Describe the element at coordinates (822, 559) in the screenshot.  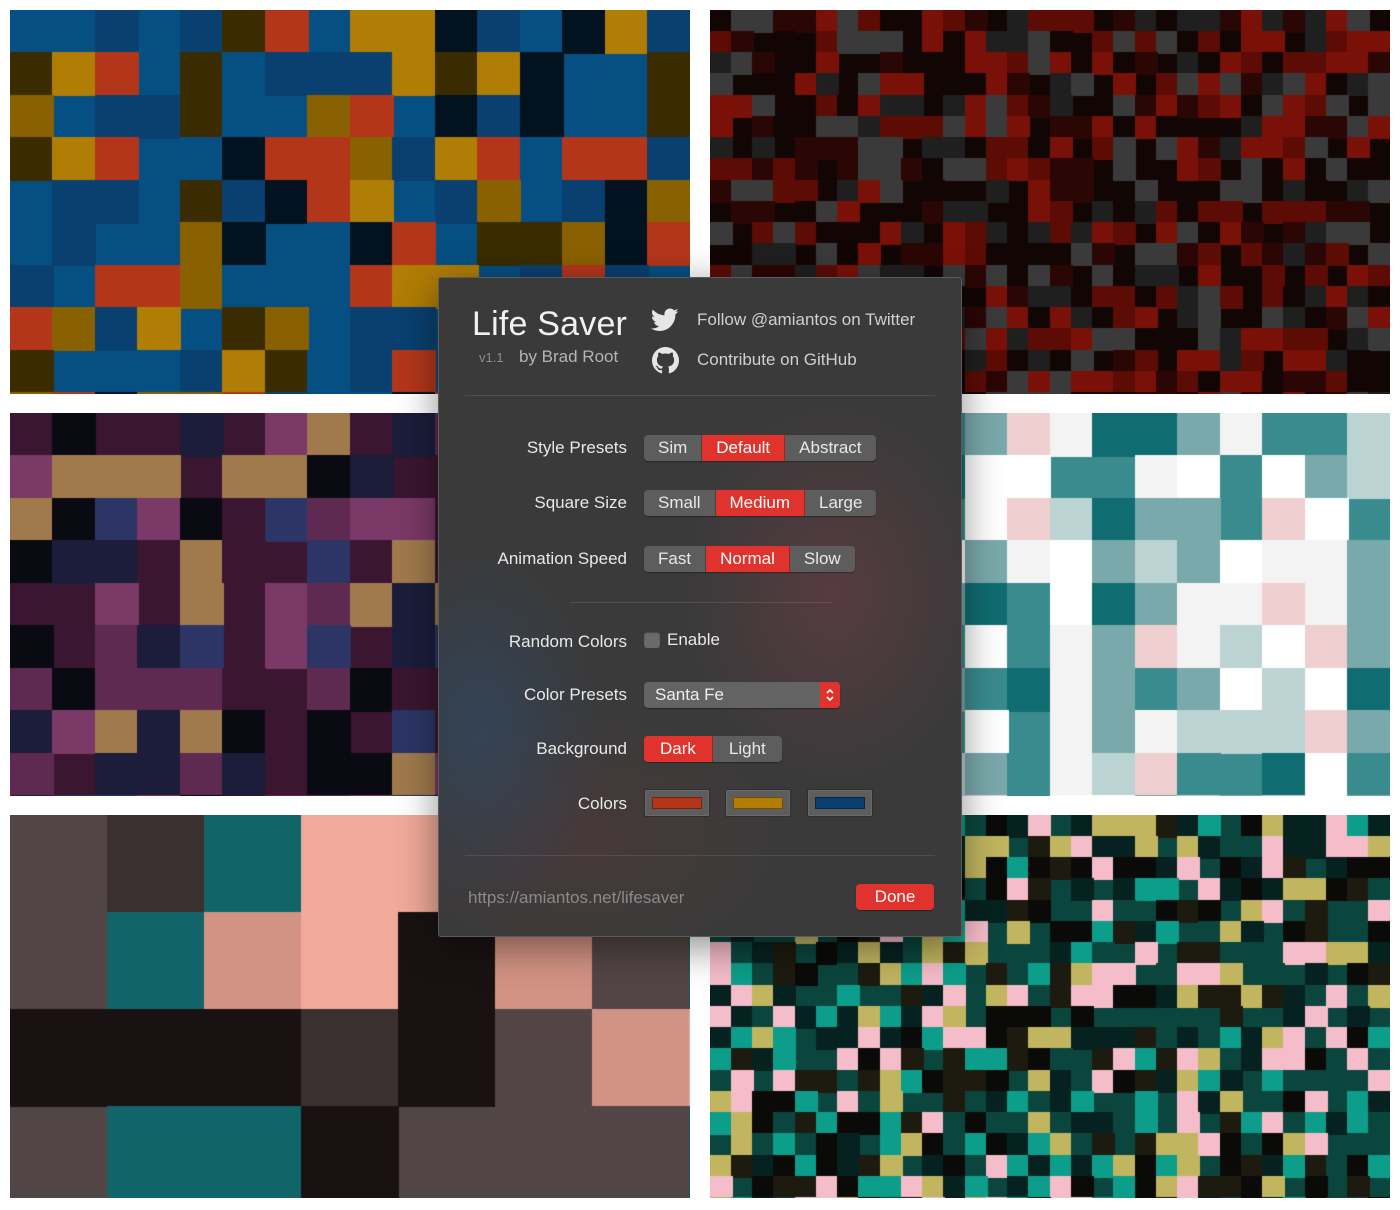
I see `animation-speed-slow: Slow` at that location.